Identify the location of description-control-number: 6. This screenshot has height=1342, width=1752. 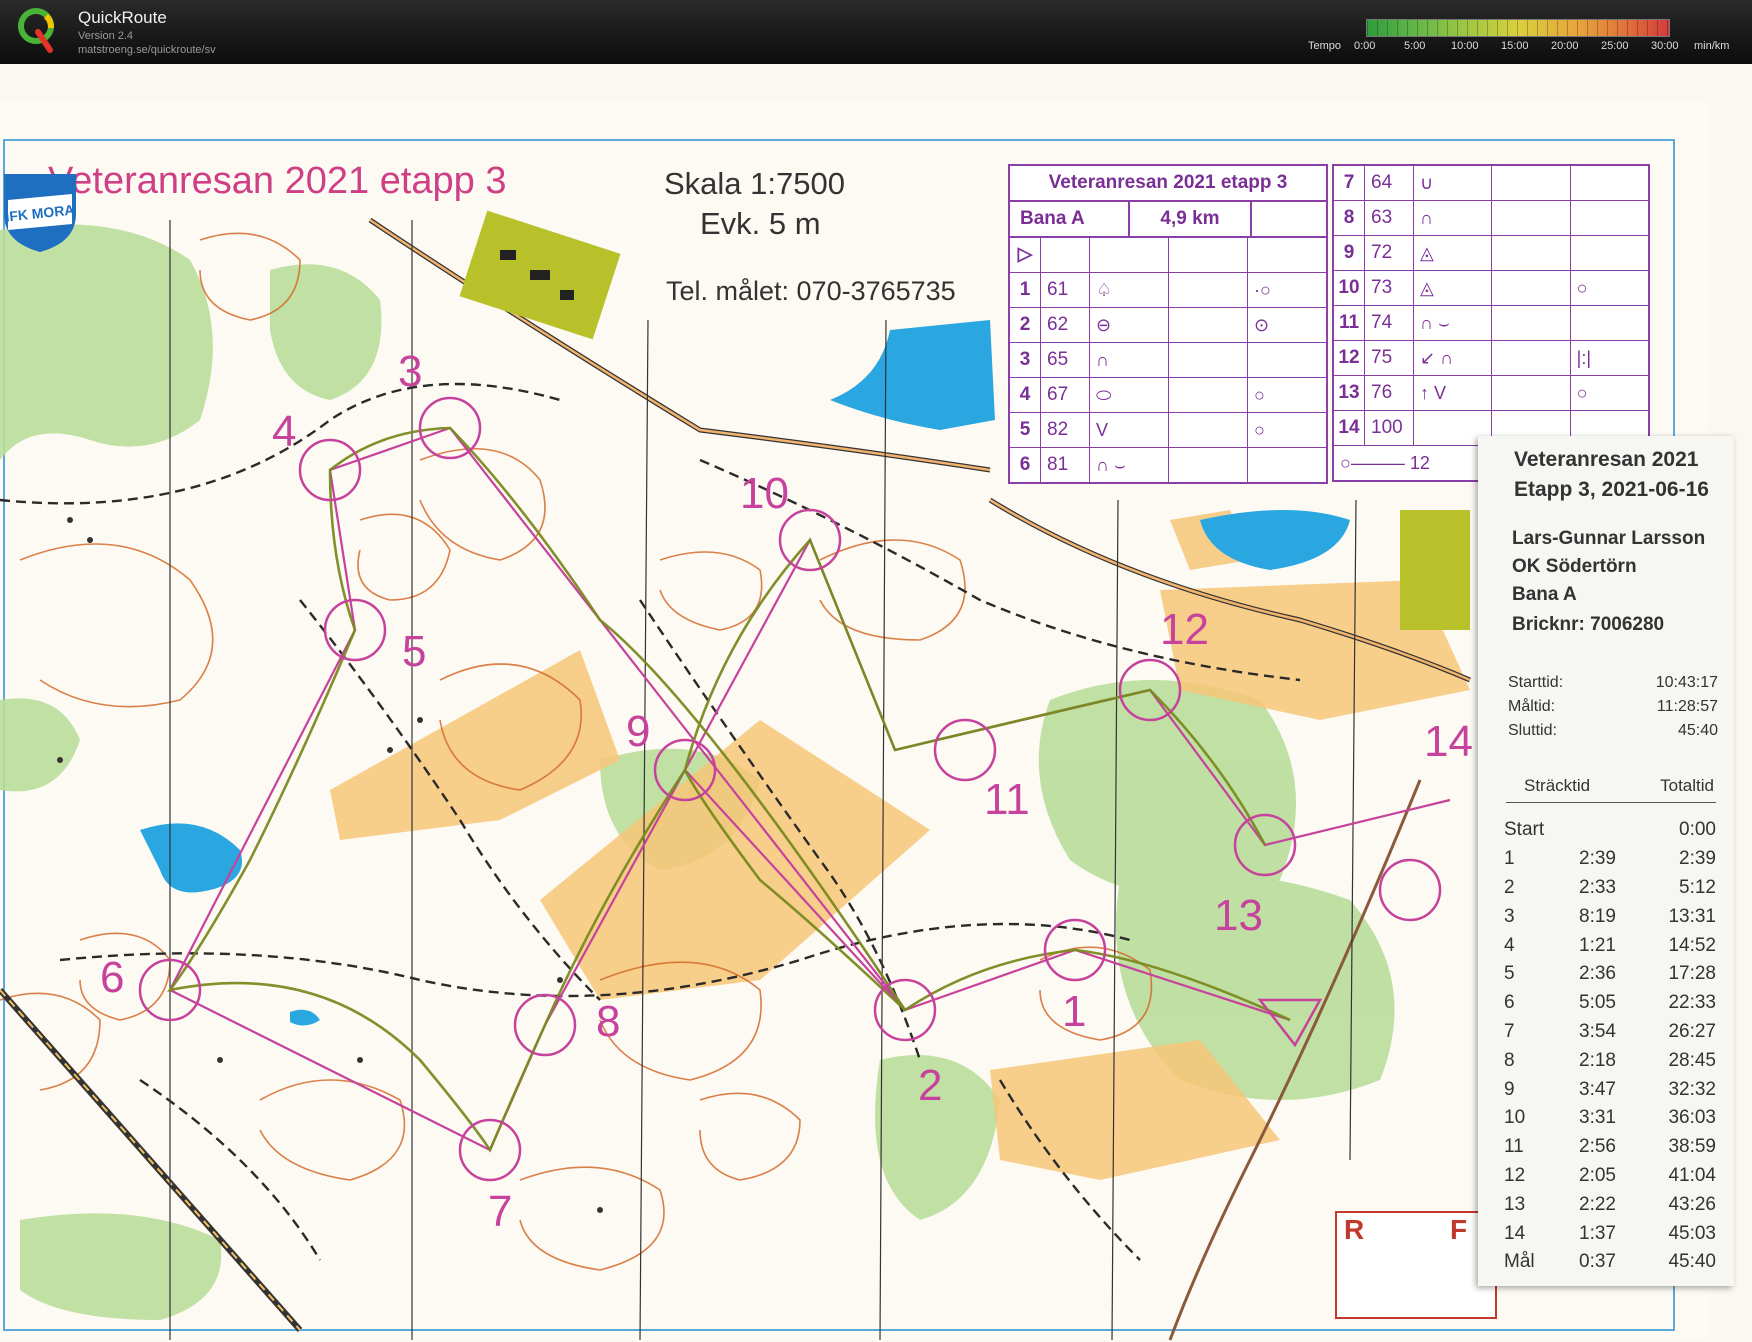
(1025, 465).